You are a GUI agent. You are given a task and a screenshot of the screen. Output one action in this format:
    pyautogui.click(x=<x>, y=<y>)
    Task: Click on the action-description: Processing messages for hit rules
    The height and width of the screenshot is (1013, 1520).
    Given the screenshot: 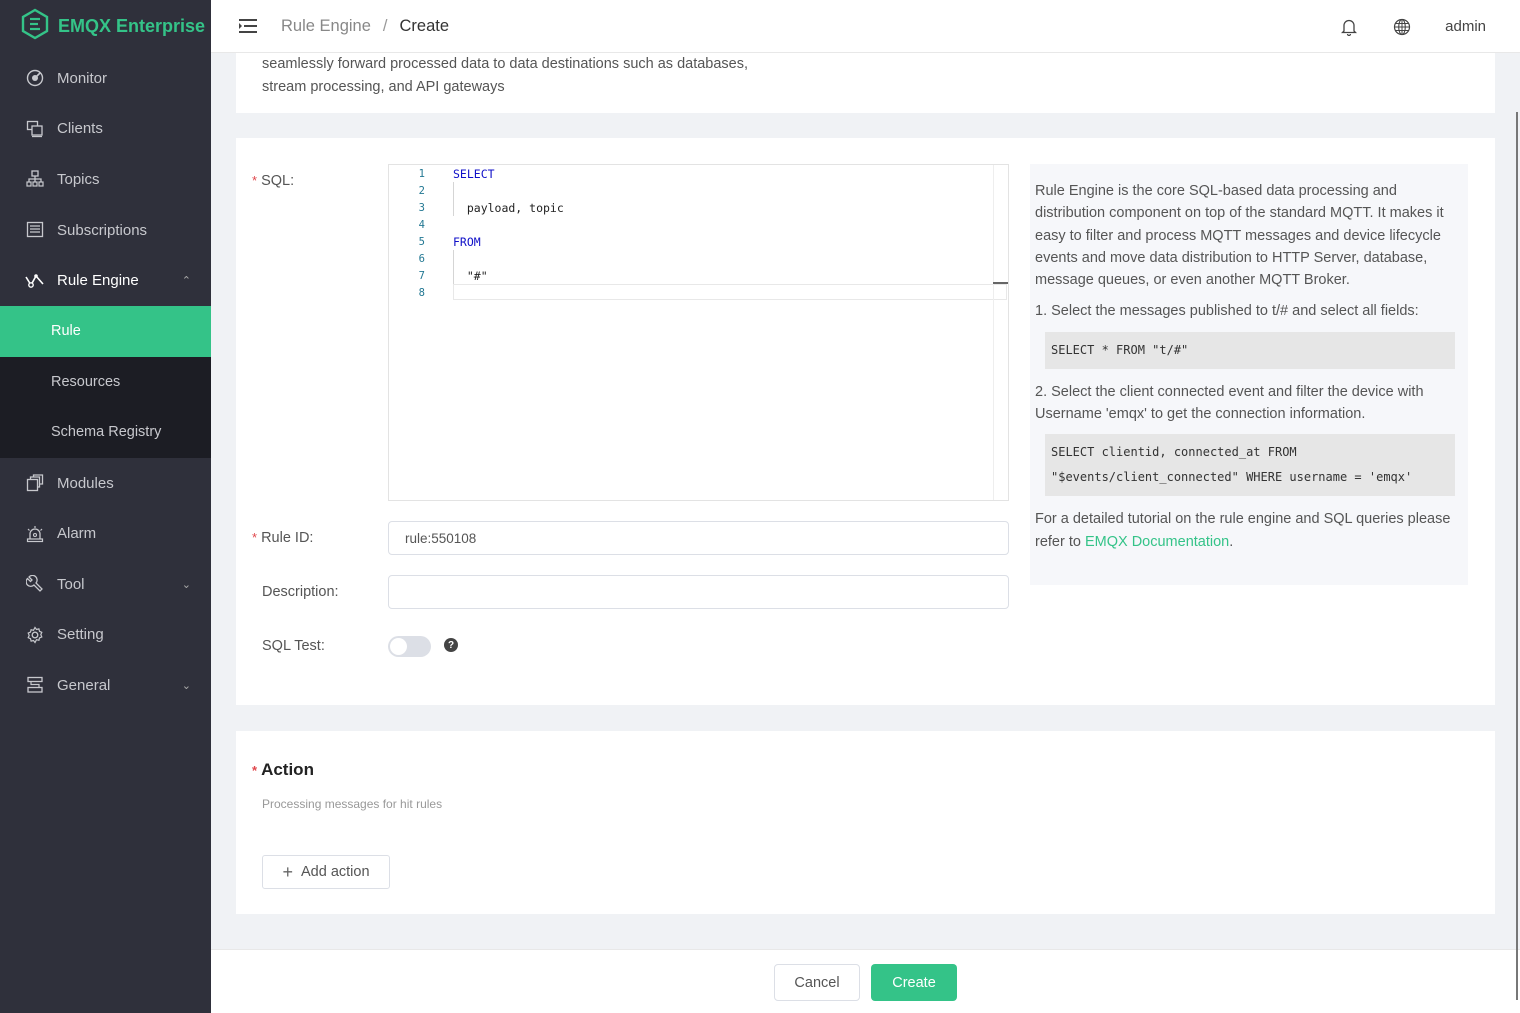 What is the action you would take?
    pyautogui.click(x=352, y=804)
    